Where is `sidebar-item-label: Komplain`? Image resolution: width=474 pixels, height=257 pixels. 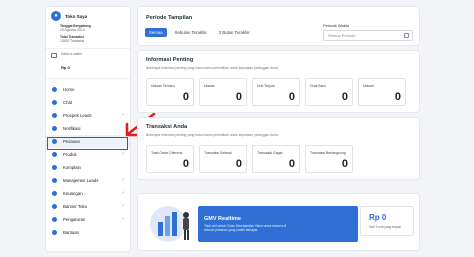
sidebar-item-label: Komplain is located at coordinates (72, 168).